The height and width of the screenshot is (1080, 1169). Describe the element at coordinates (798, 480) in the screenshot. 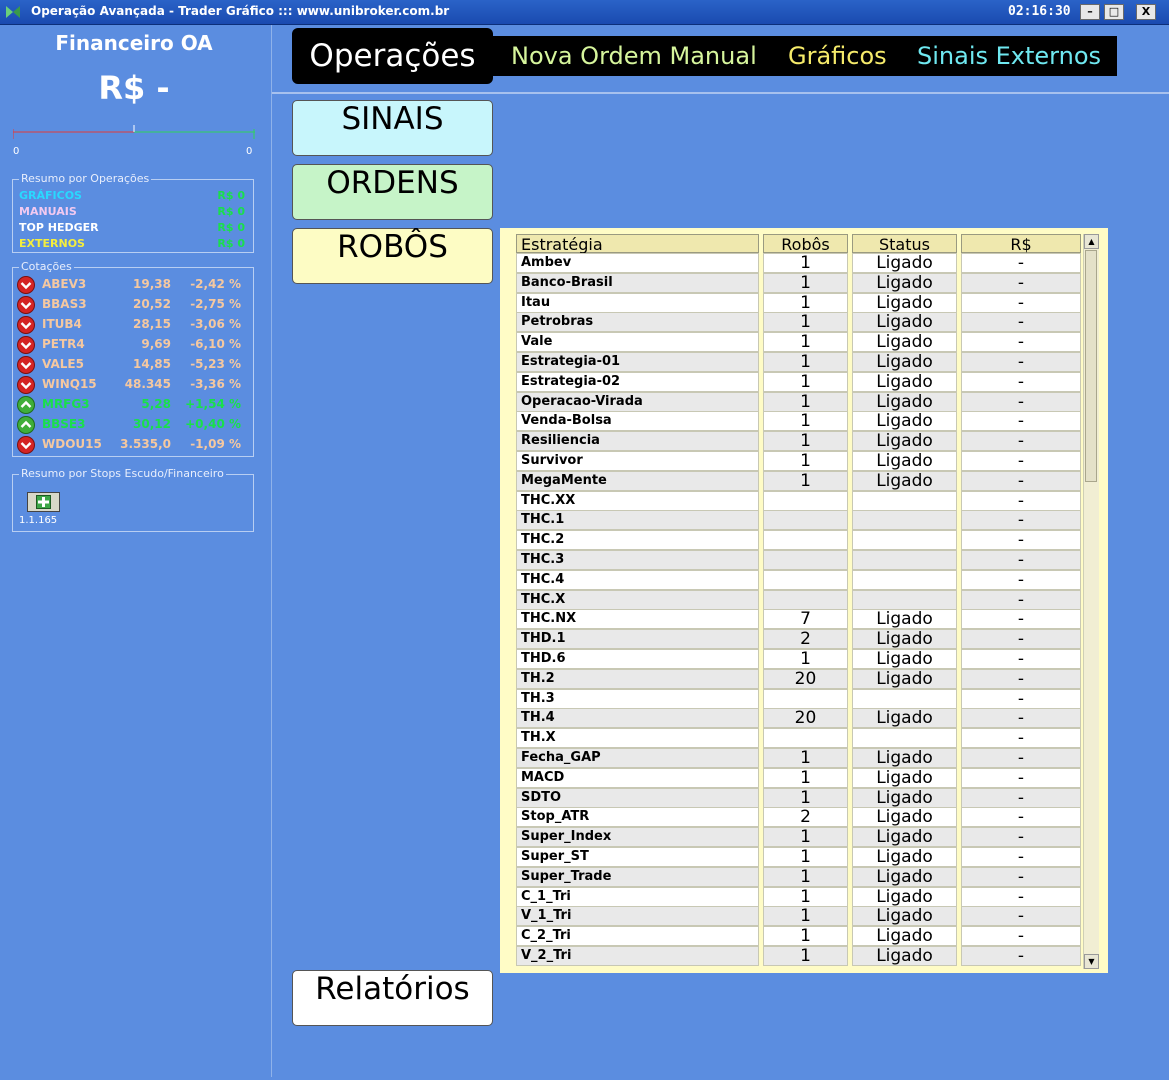

I see `table-row: MegaMente 1 Ligado -` at that location.